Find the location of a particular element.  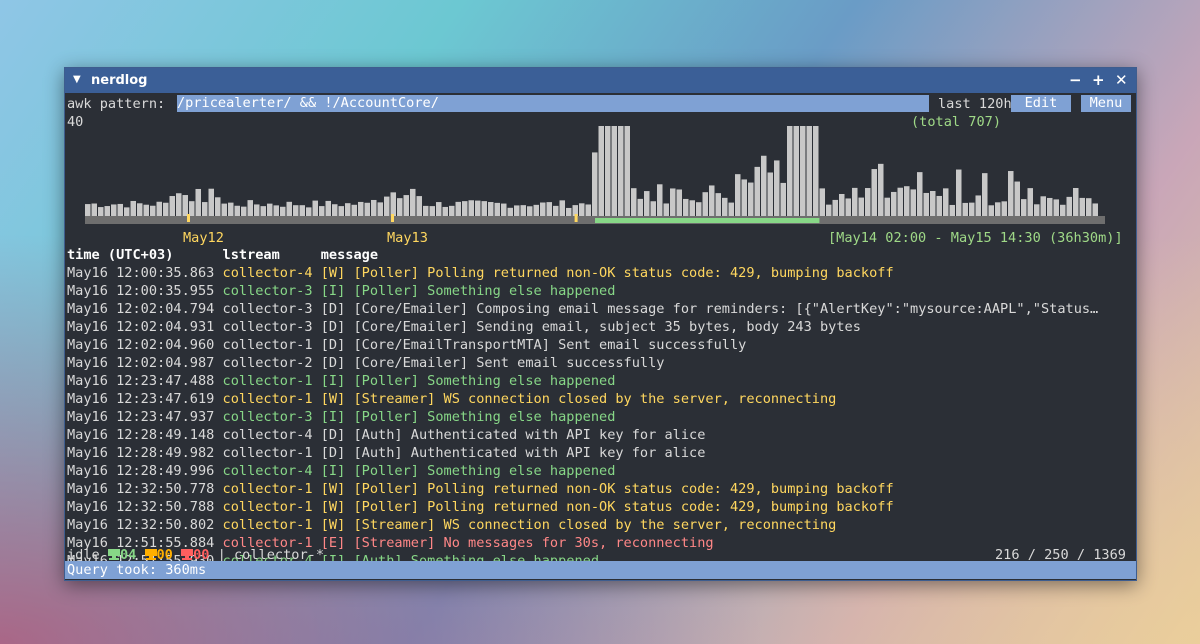

minimize-icon: − is located at coordinates (1075, 80).